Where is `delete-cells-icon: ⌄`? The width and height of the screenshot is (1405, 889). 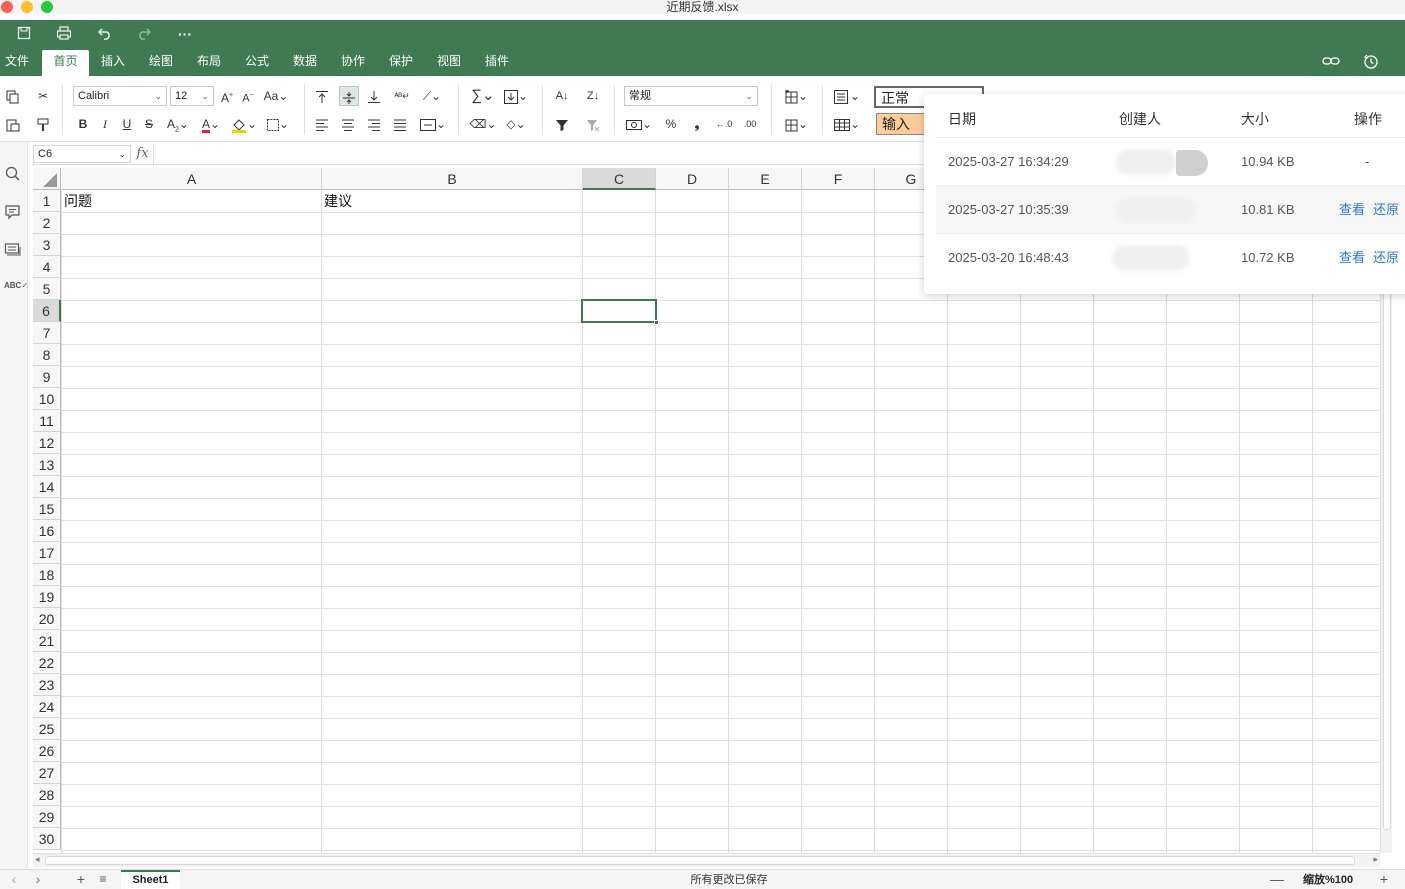
delete-cells-icon: ⌄ is located at coordinates (796, 124).